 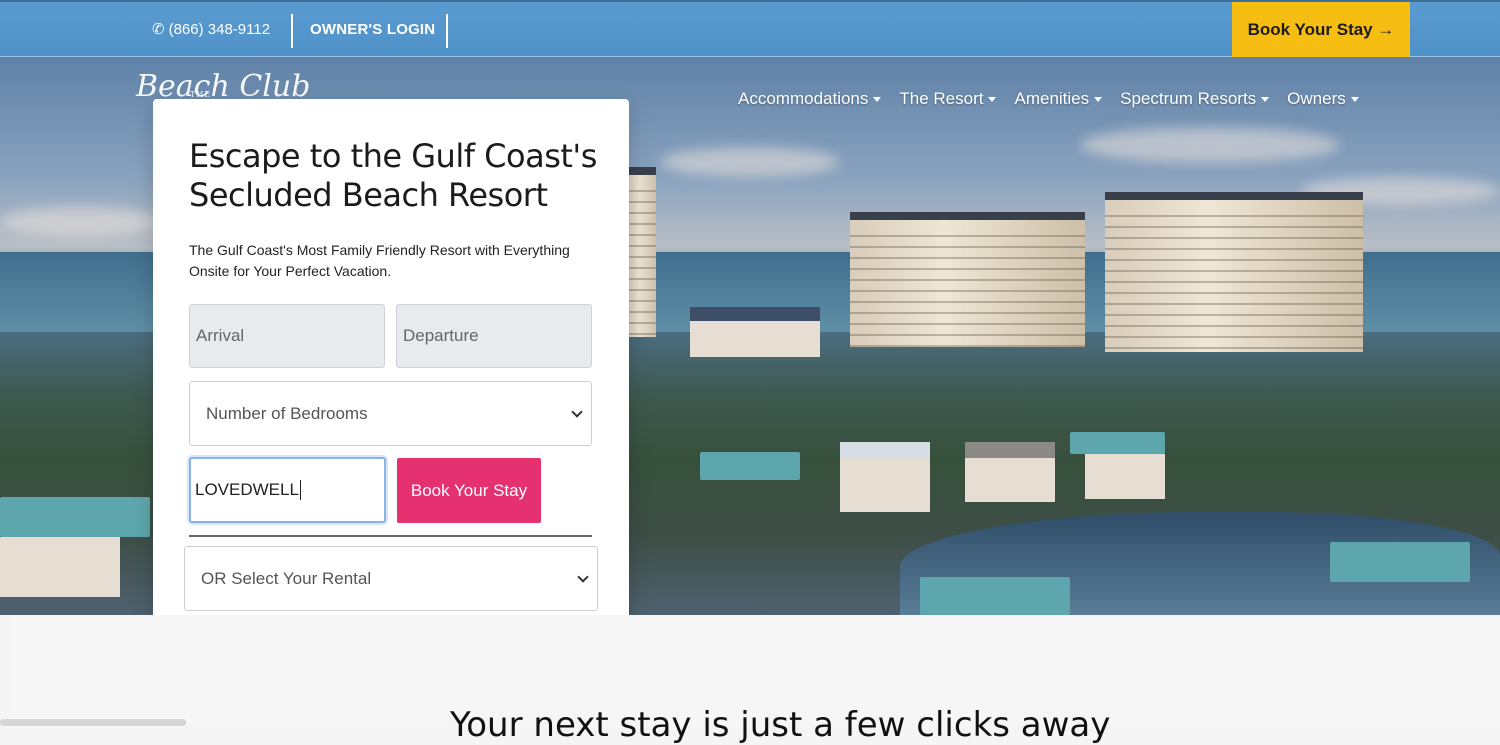 What do you see at coordinates (1323, 99) in the screenshot?
I see `nav-owners: Owners` at bounding box center [1323, 99].